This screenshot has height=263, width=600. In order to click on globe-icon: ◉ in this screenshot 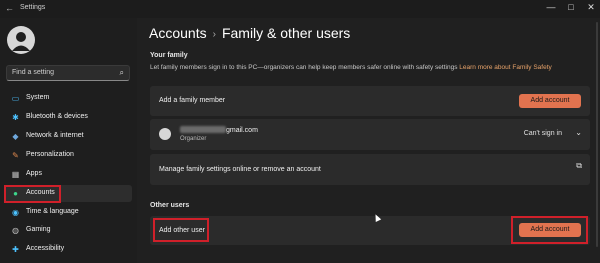, I will do `click(15, 212)`.